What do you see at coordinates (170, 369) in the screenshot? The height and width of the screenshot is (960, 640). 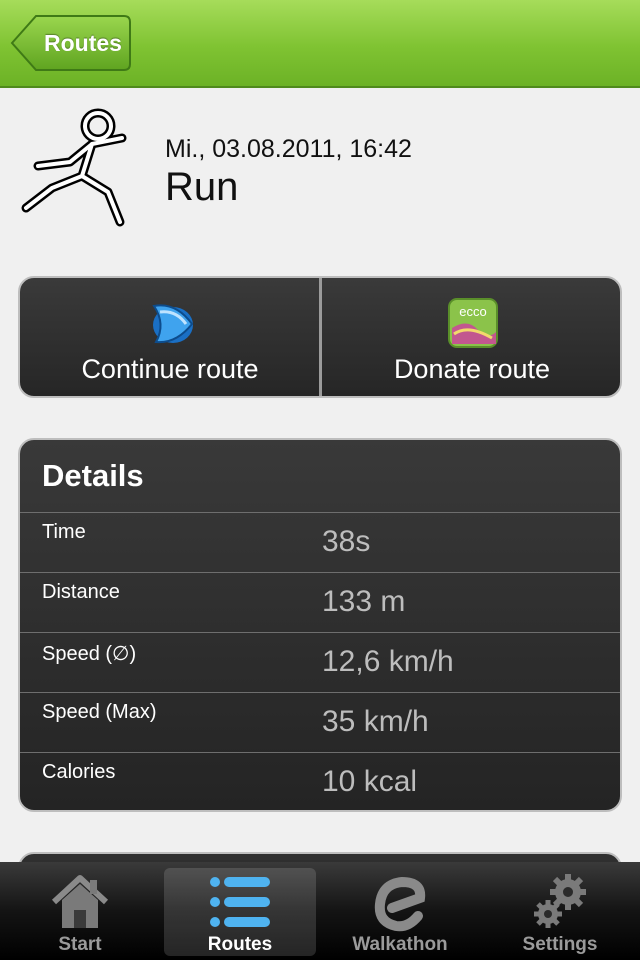 I see `continue-route-label: Continue route` at bounding box center [170, 369].